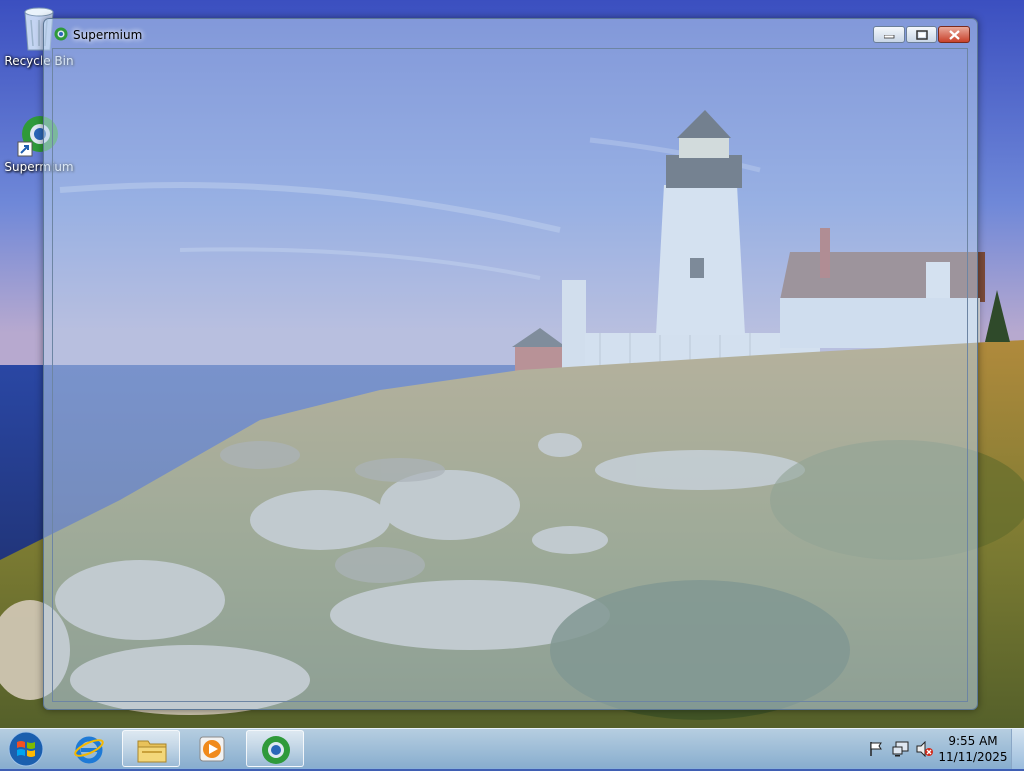  I want to click on taskbar-supermium, so click(275, 748).